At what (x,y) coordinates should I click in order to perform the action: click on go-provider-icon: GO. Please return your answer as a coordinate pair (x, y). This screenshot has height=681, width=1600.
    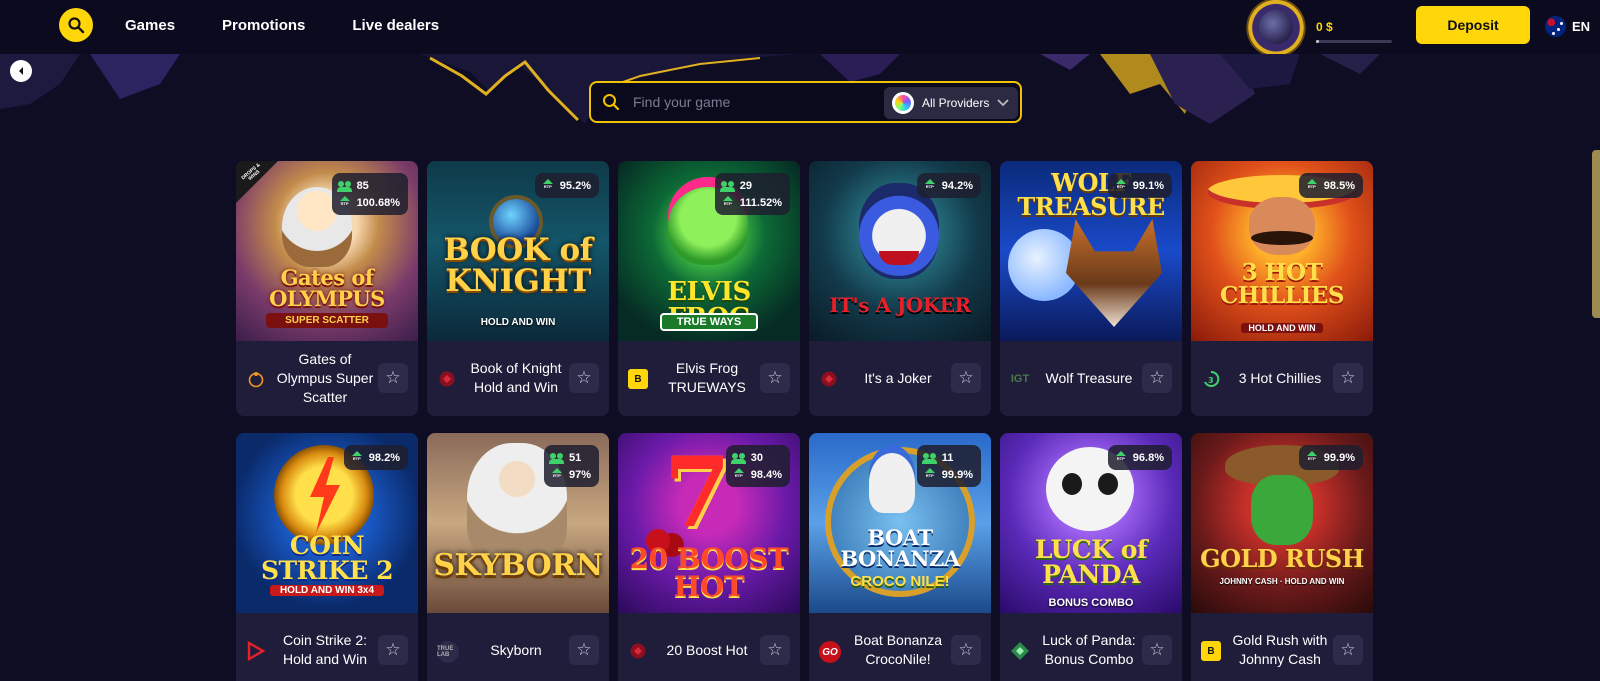
    Looking at the image, I should click on (830, 652).